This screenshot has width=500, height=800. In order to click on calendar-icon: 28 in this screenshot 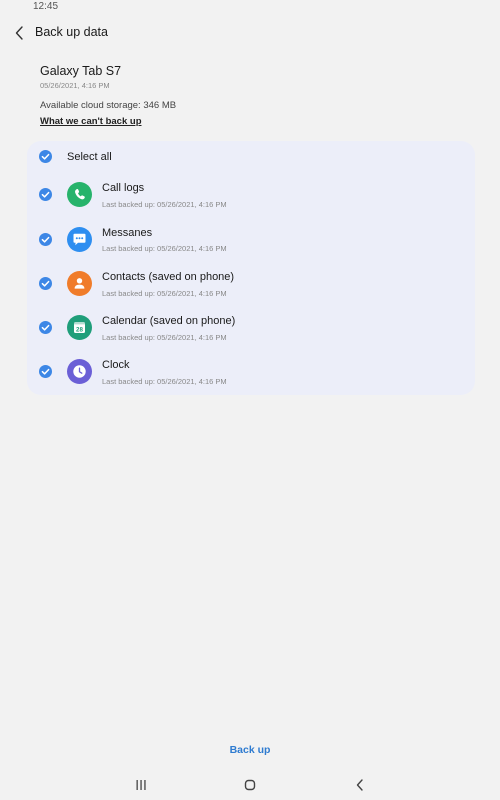, I will do `click(79, 327)`.